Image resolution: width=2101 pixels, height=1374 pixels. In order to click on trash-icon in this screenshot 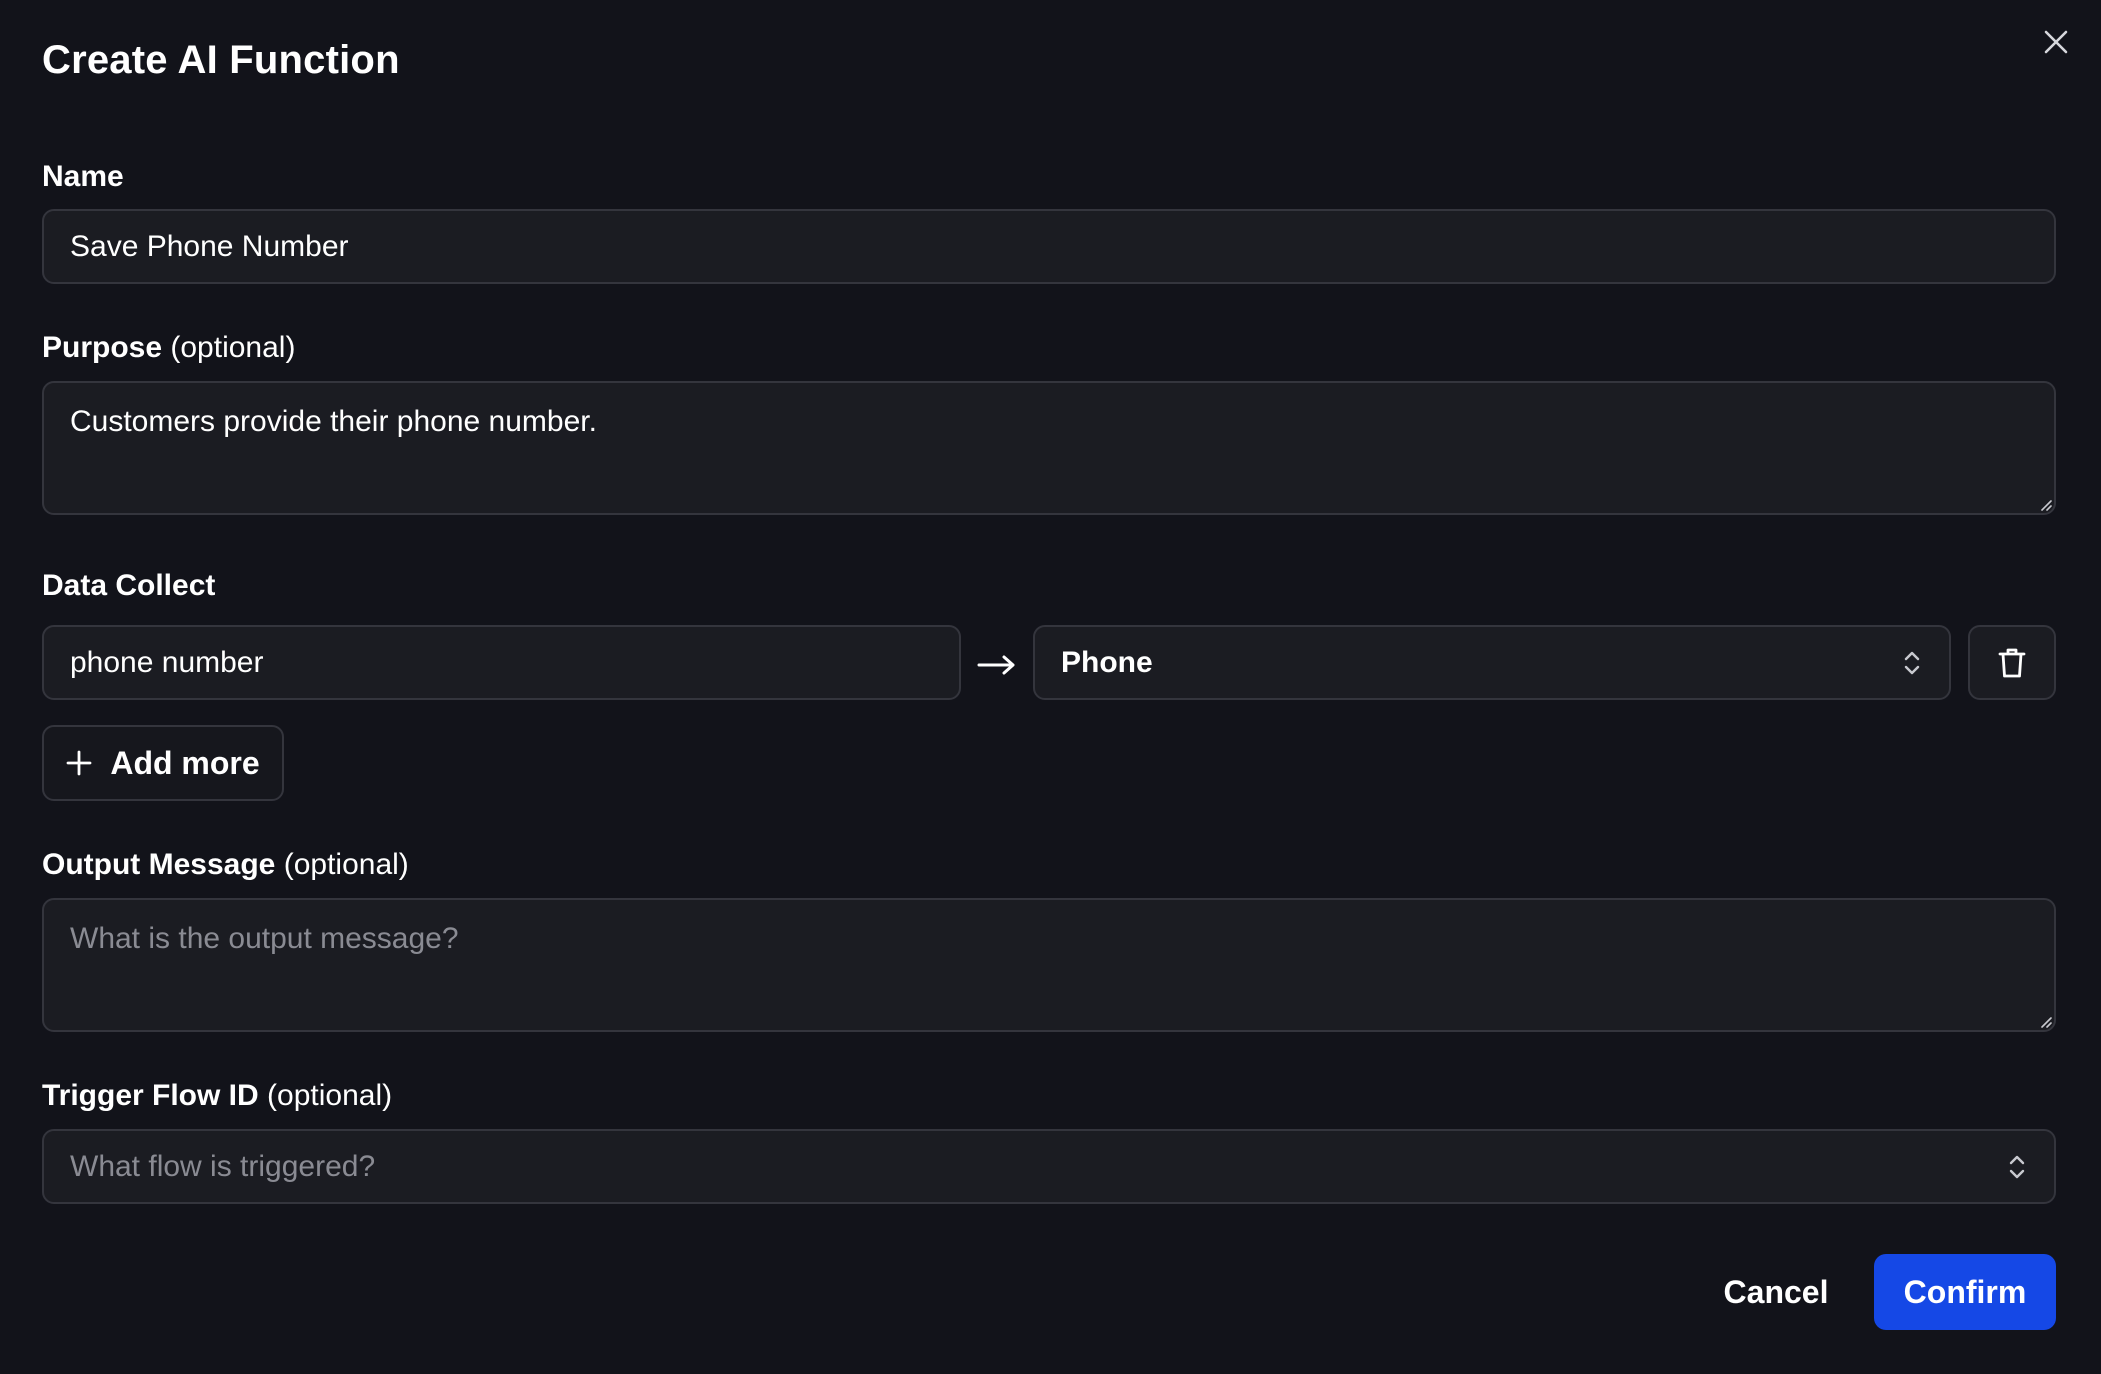, I will do `click(2012, 662)`.